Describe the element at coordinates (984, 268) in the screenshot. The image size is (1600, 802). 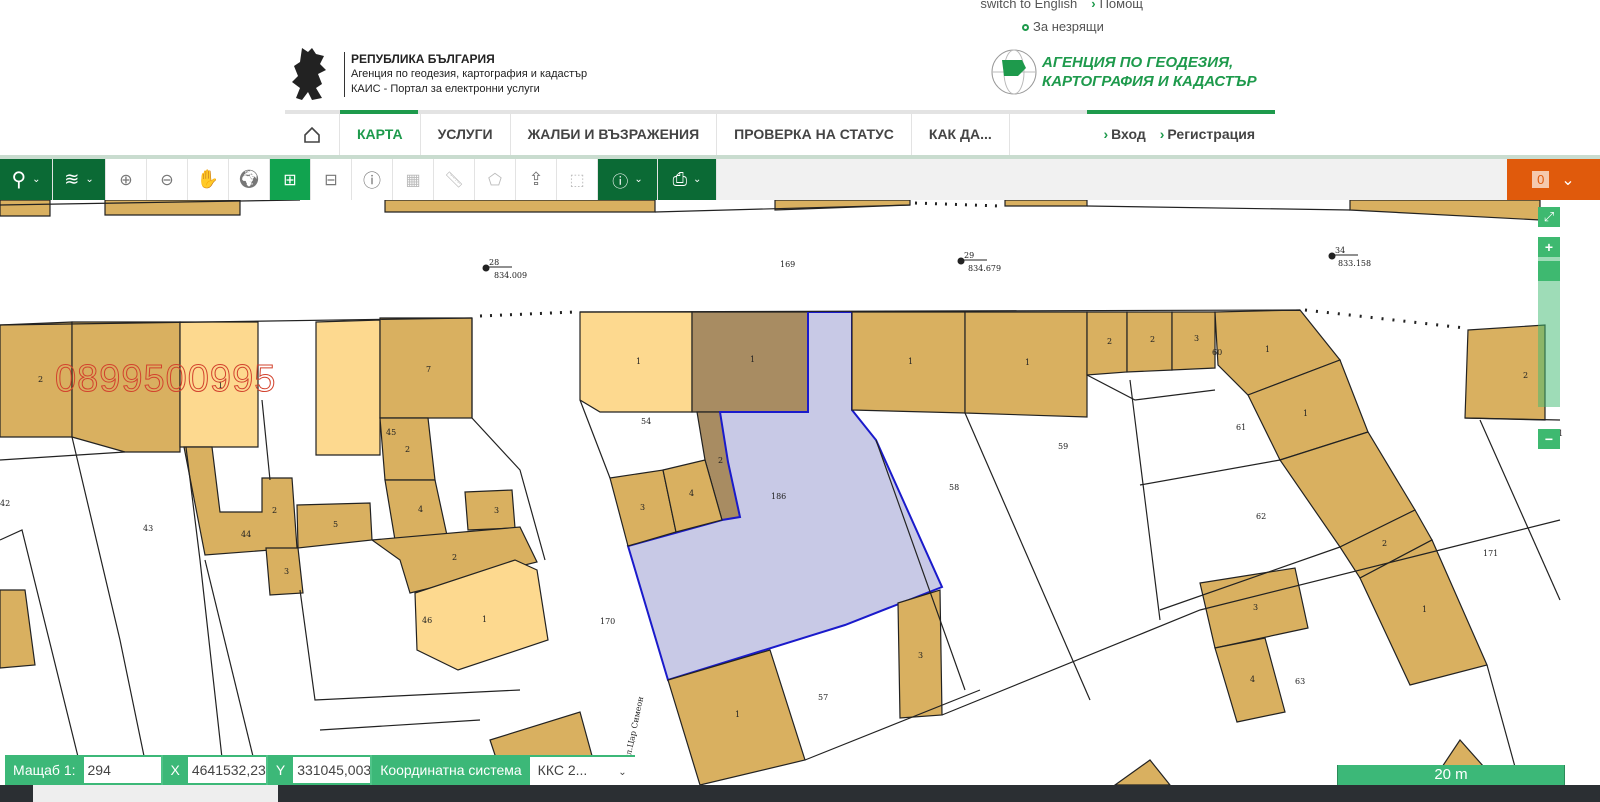
I see `point-elevation: 834.679` at that location.